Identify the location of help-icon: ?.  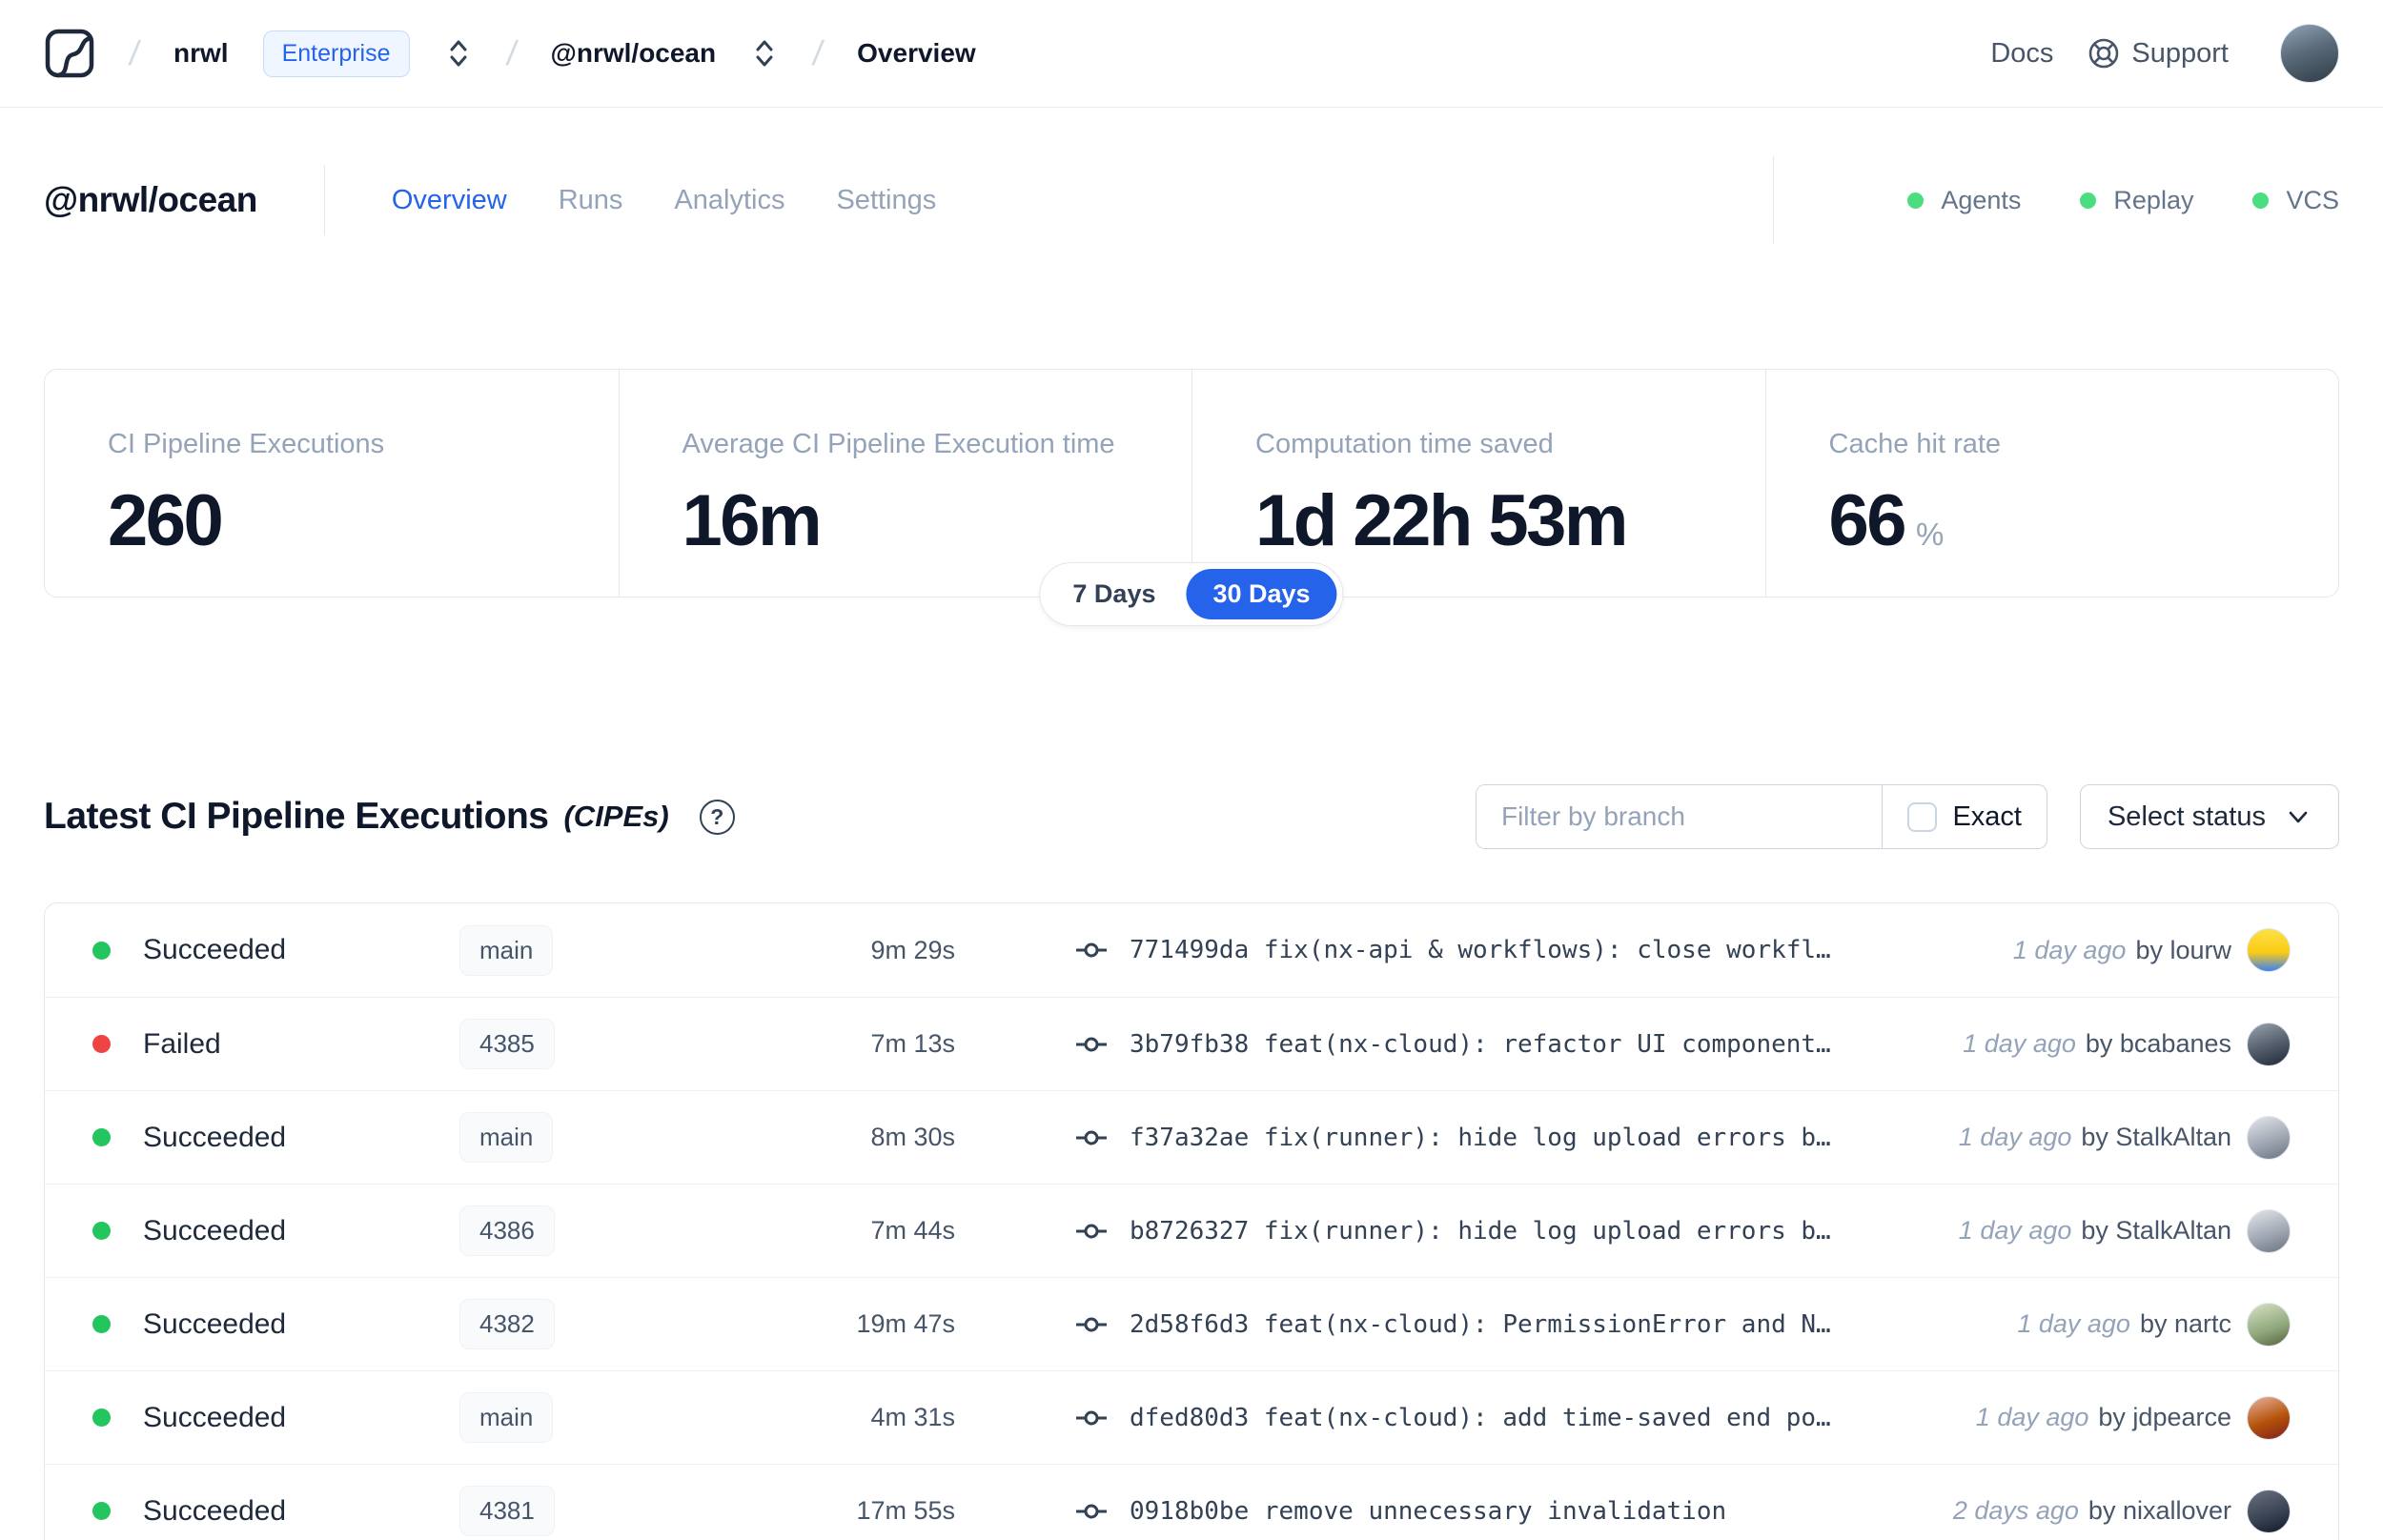
(717, 817).